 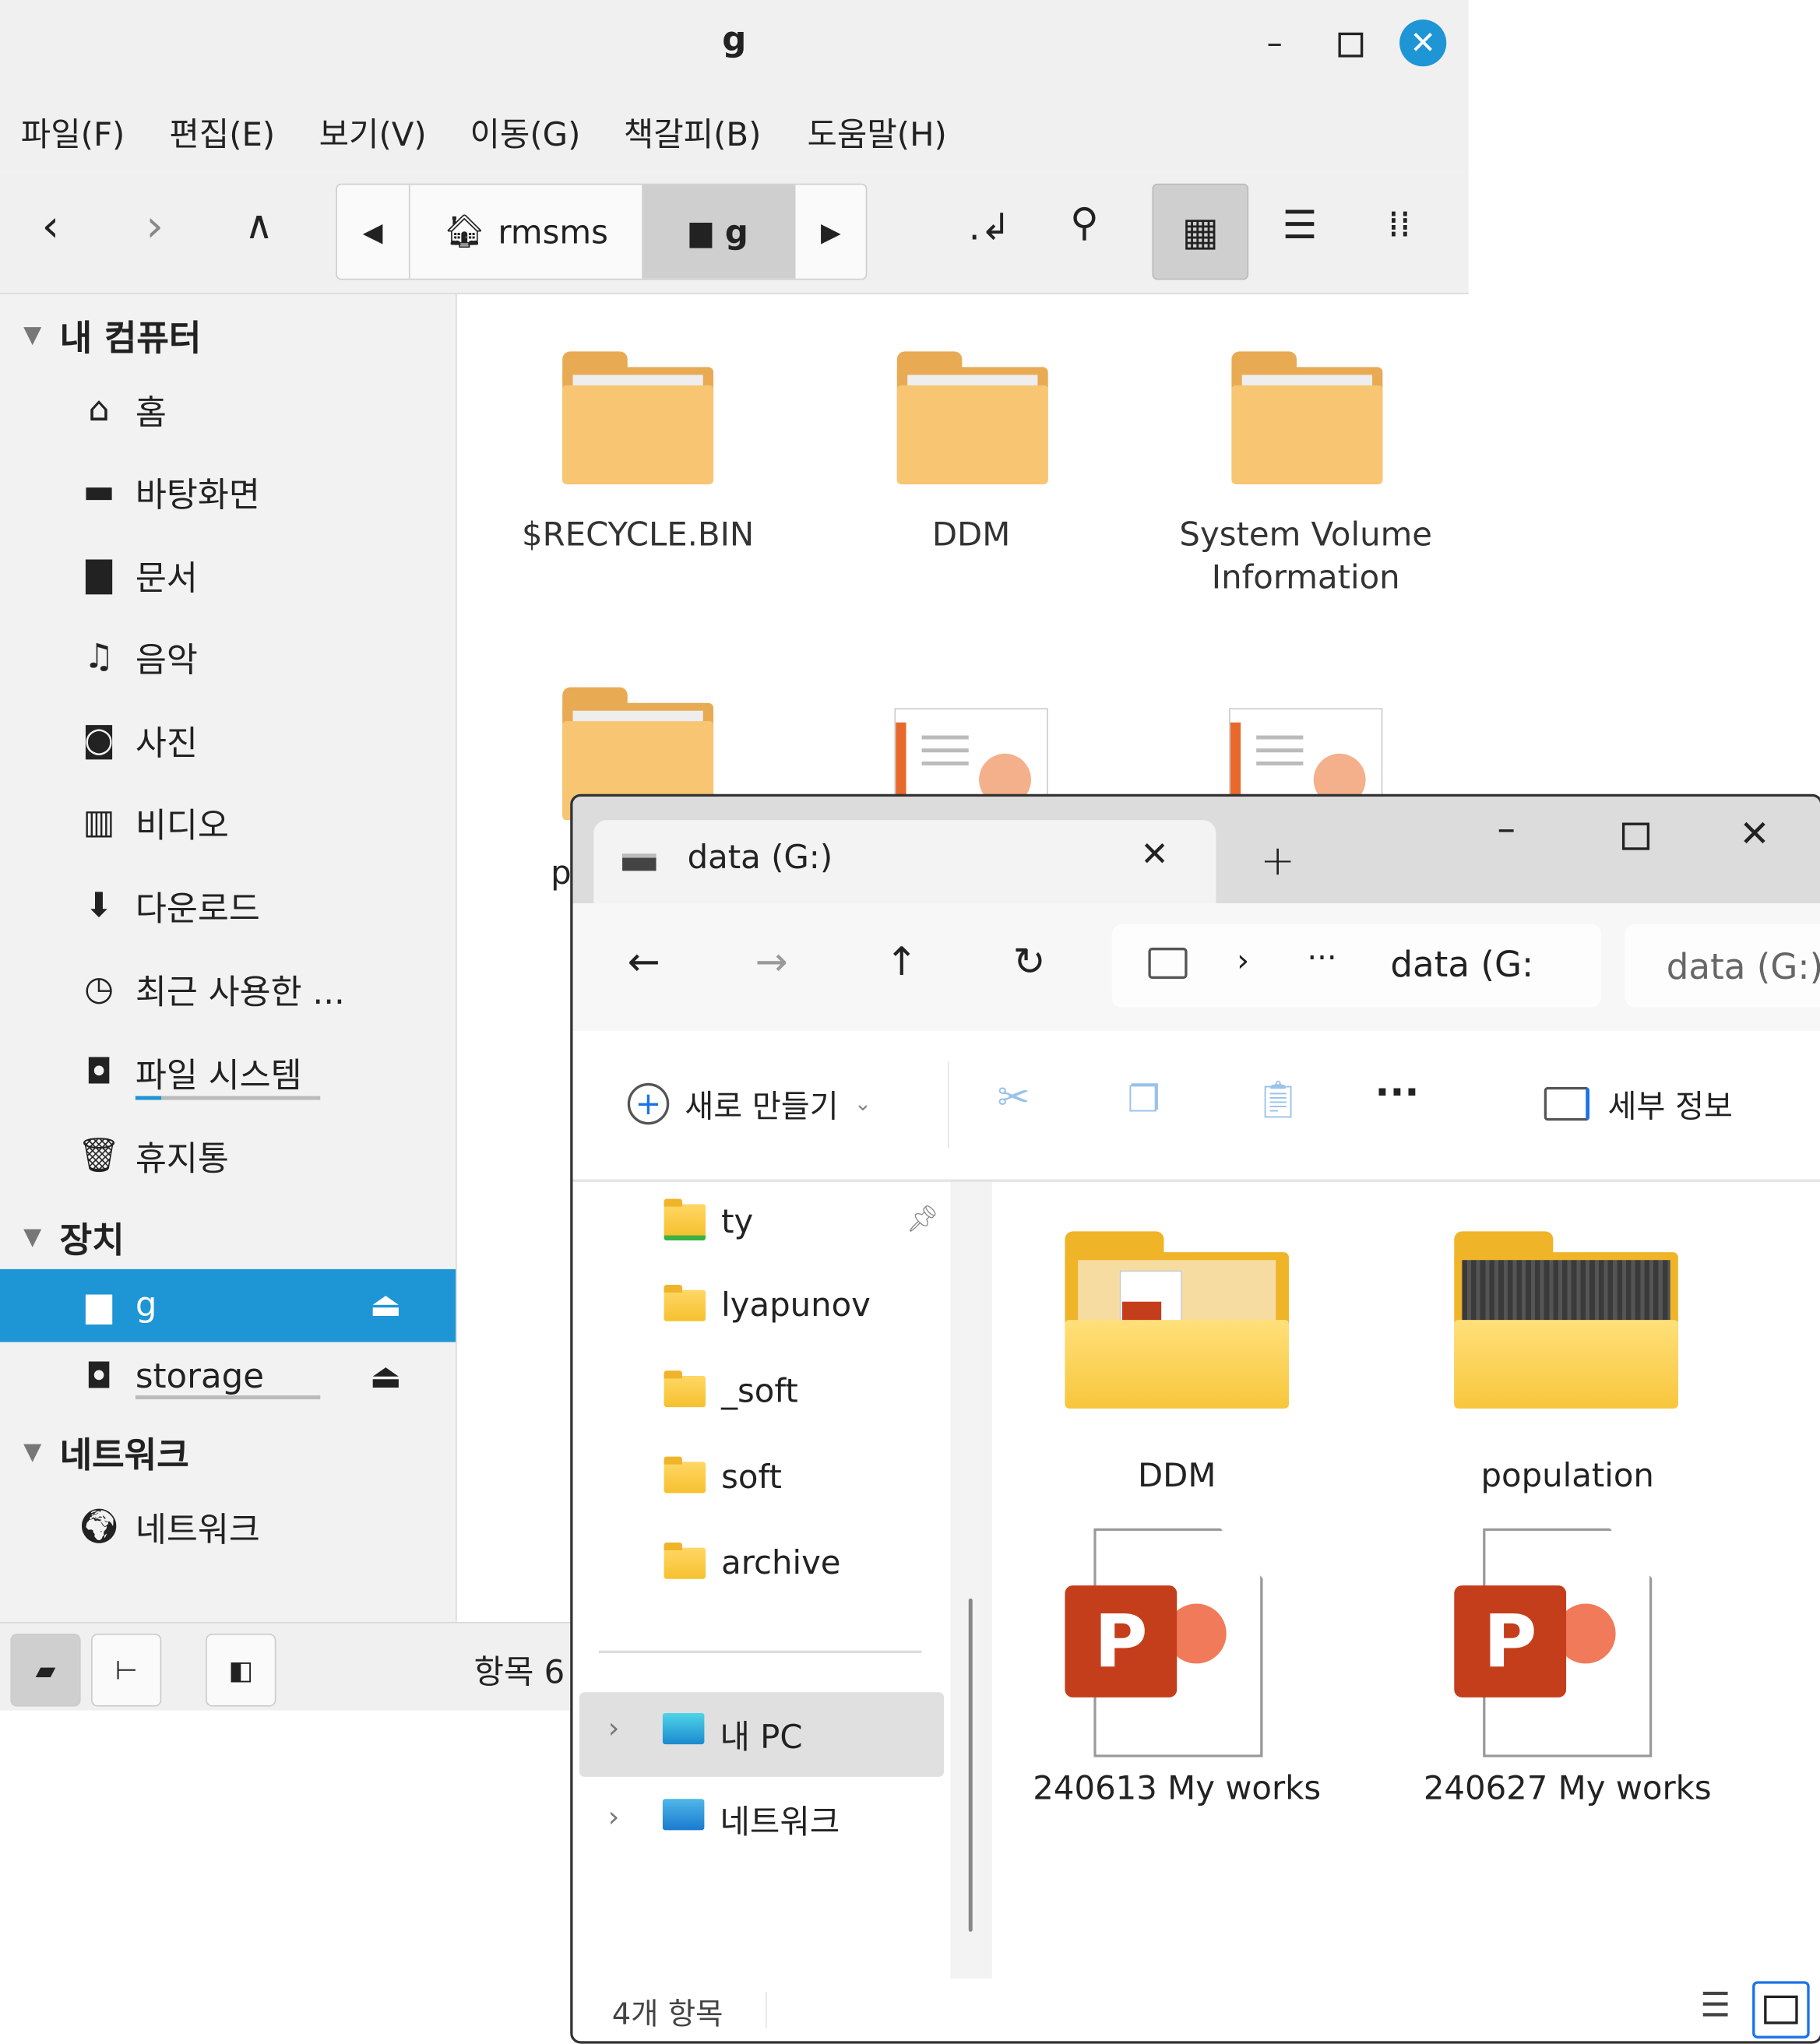 What do you see at coordinates (923, 1218) in the screenshot?
I see `pin-icon: 📌︎` at bounding box center [923, 1218].